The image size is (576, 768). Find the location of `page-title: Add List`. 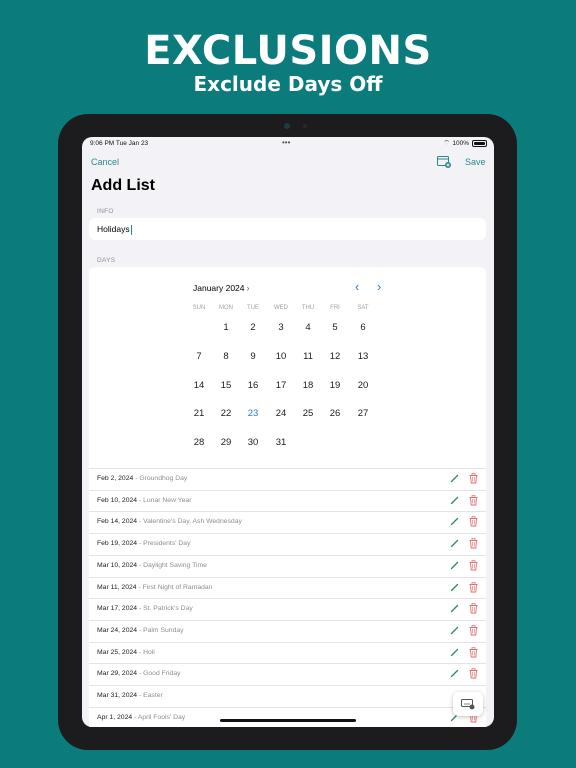

page-title: Add List is located at coordinates (123, 185).